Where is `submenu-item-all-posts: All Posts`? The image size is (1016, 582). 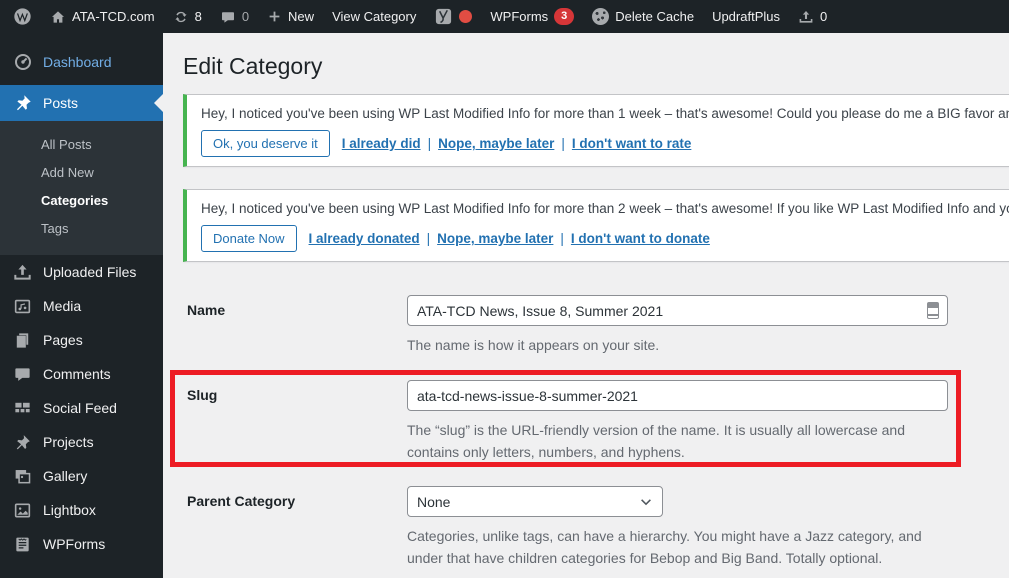
submenu-item-all-posts: All Posts is located at coordinates (81, 145).